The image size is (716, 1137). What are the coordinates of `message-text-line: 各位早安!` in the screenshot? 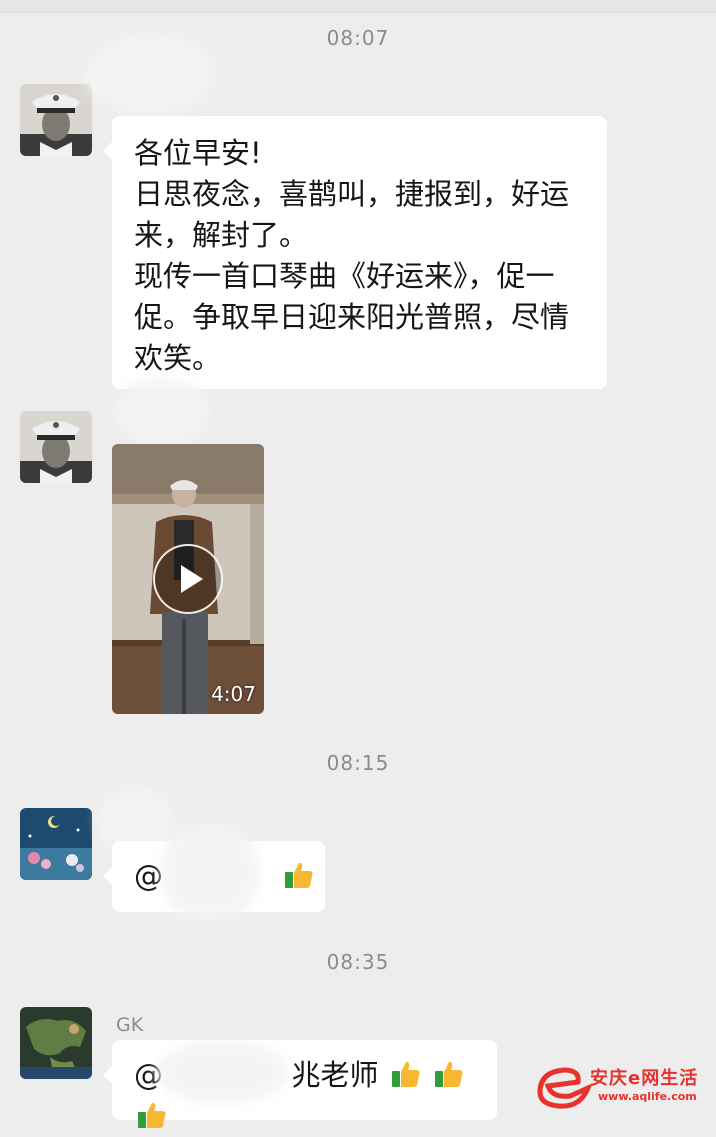 It's located at (198, 153).